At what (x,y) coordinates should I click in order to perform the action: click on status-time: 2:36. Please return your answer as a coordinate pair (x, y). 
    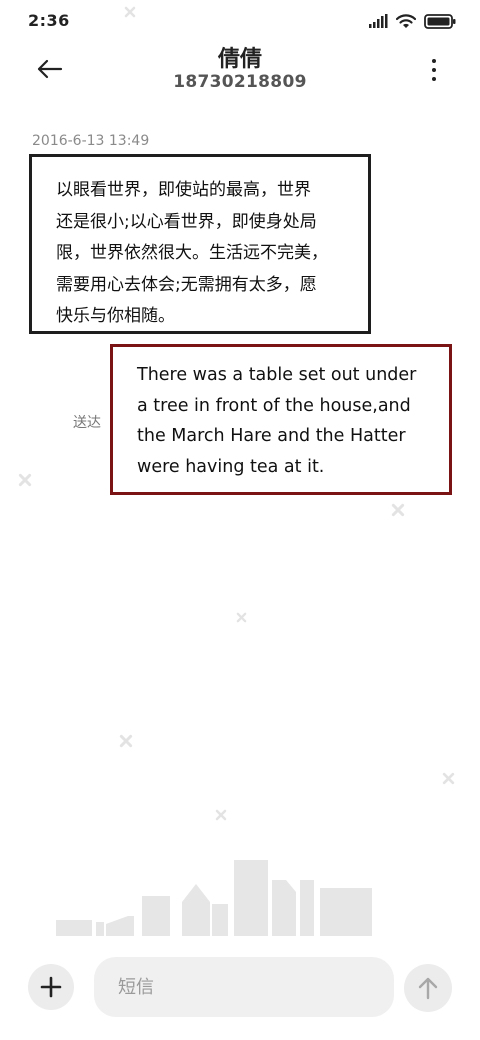
    Looking at the image, I should click on (49, 20).